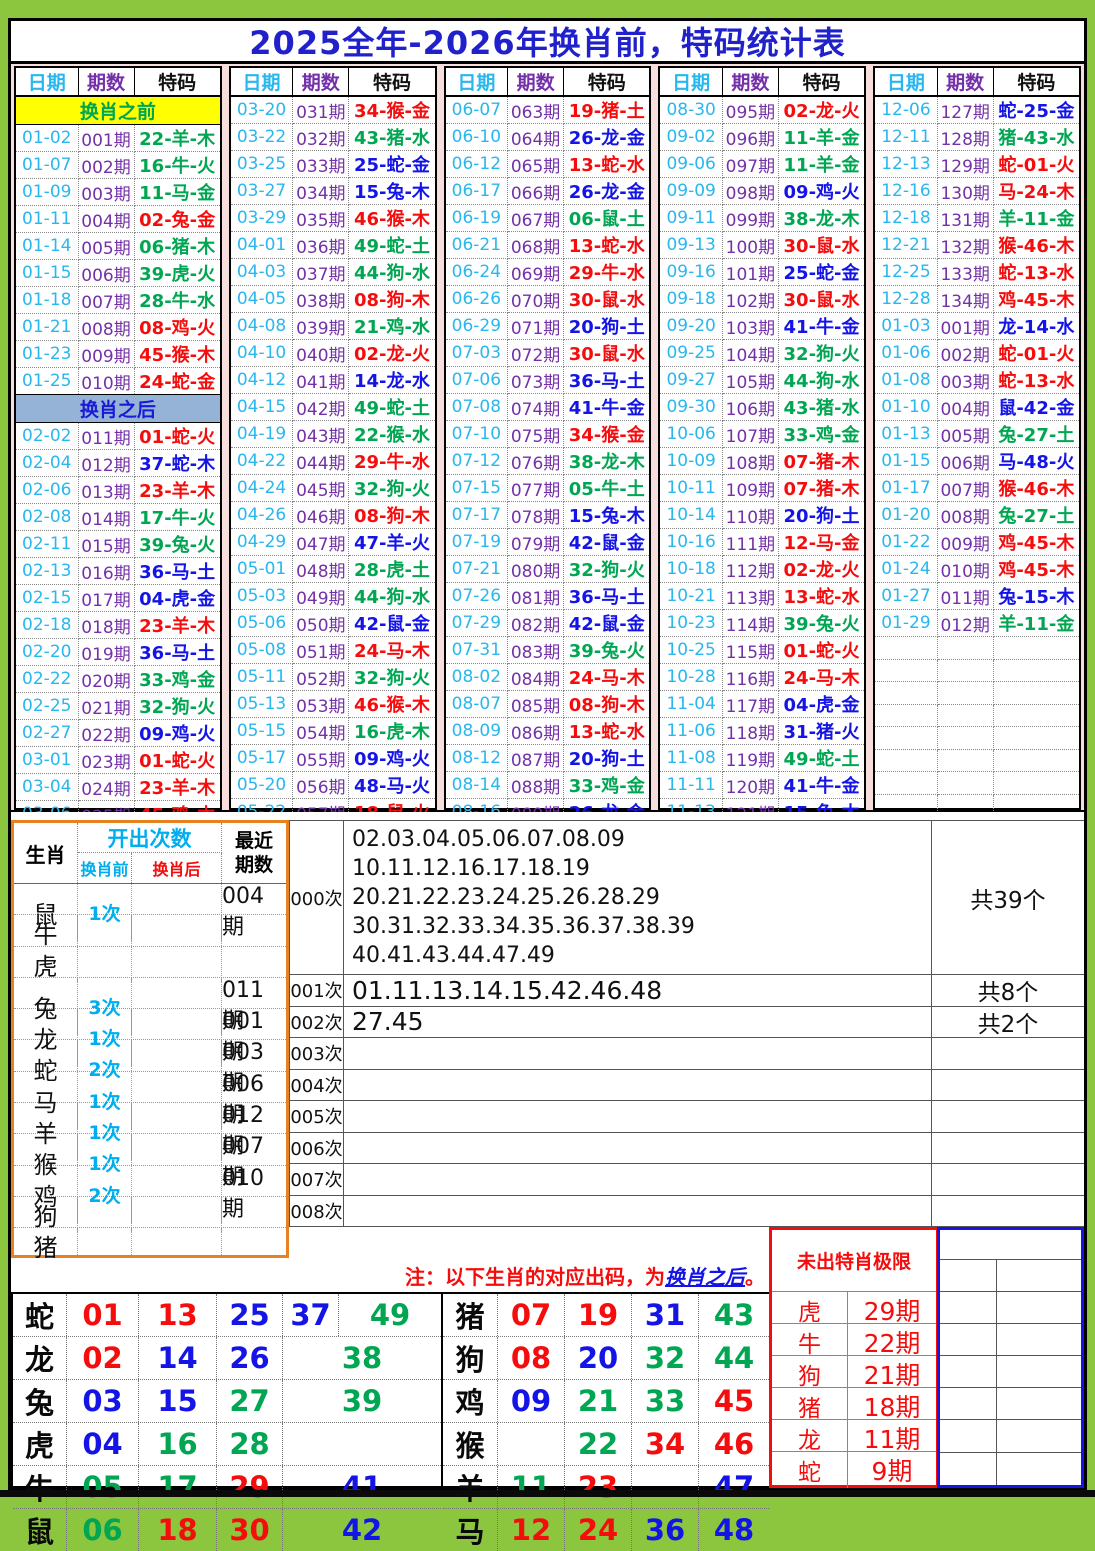 Image resolution: width=1095 pixels, height=1551 pixels. I want to click on period-cell: 045期, so click(321, 488).